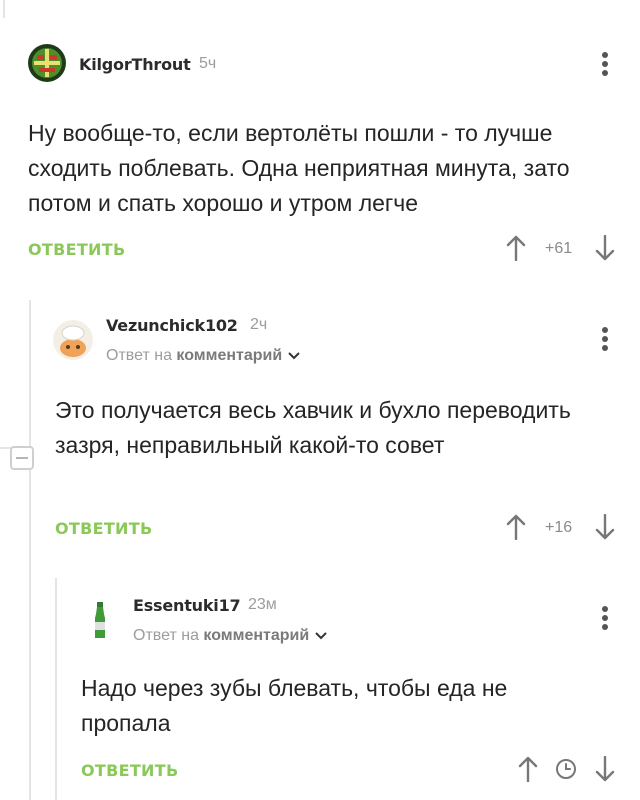  Describe the element at coordinates (22, 458) in the screenshot. I see `collapse-icon` at that location.